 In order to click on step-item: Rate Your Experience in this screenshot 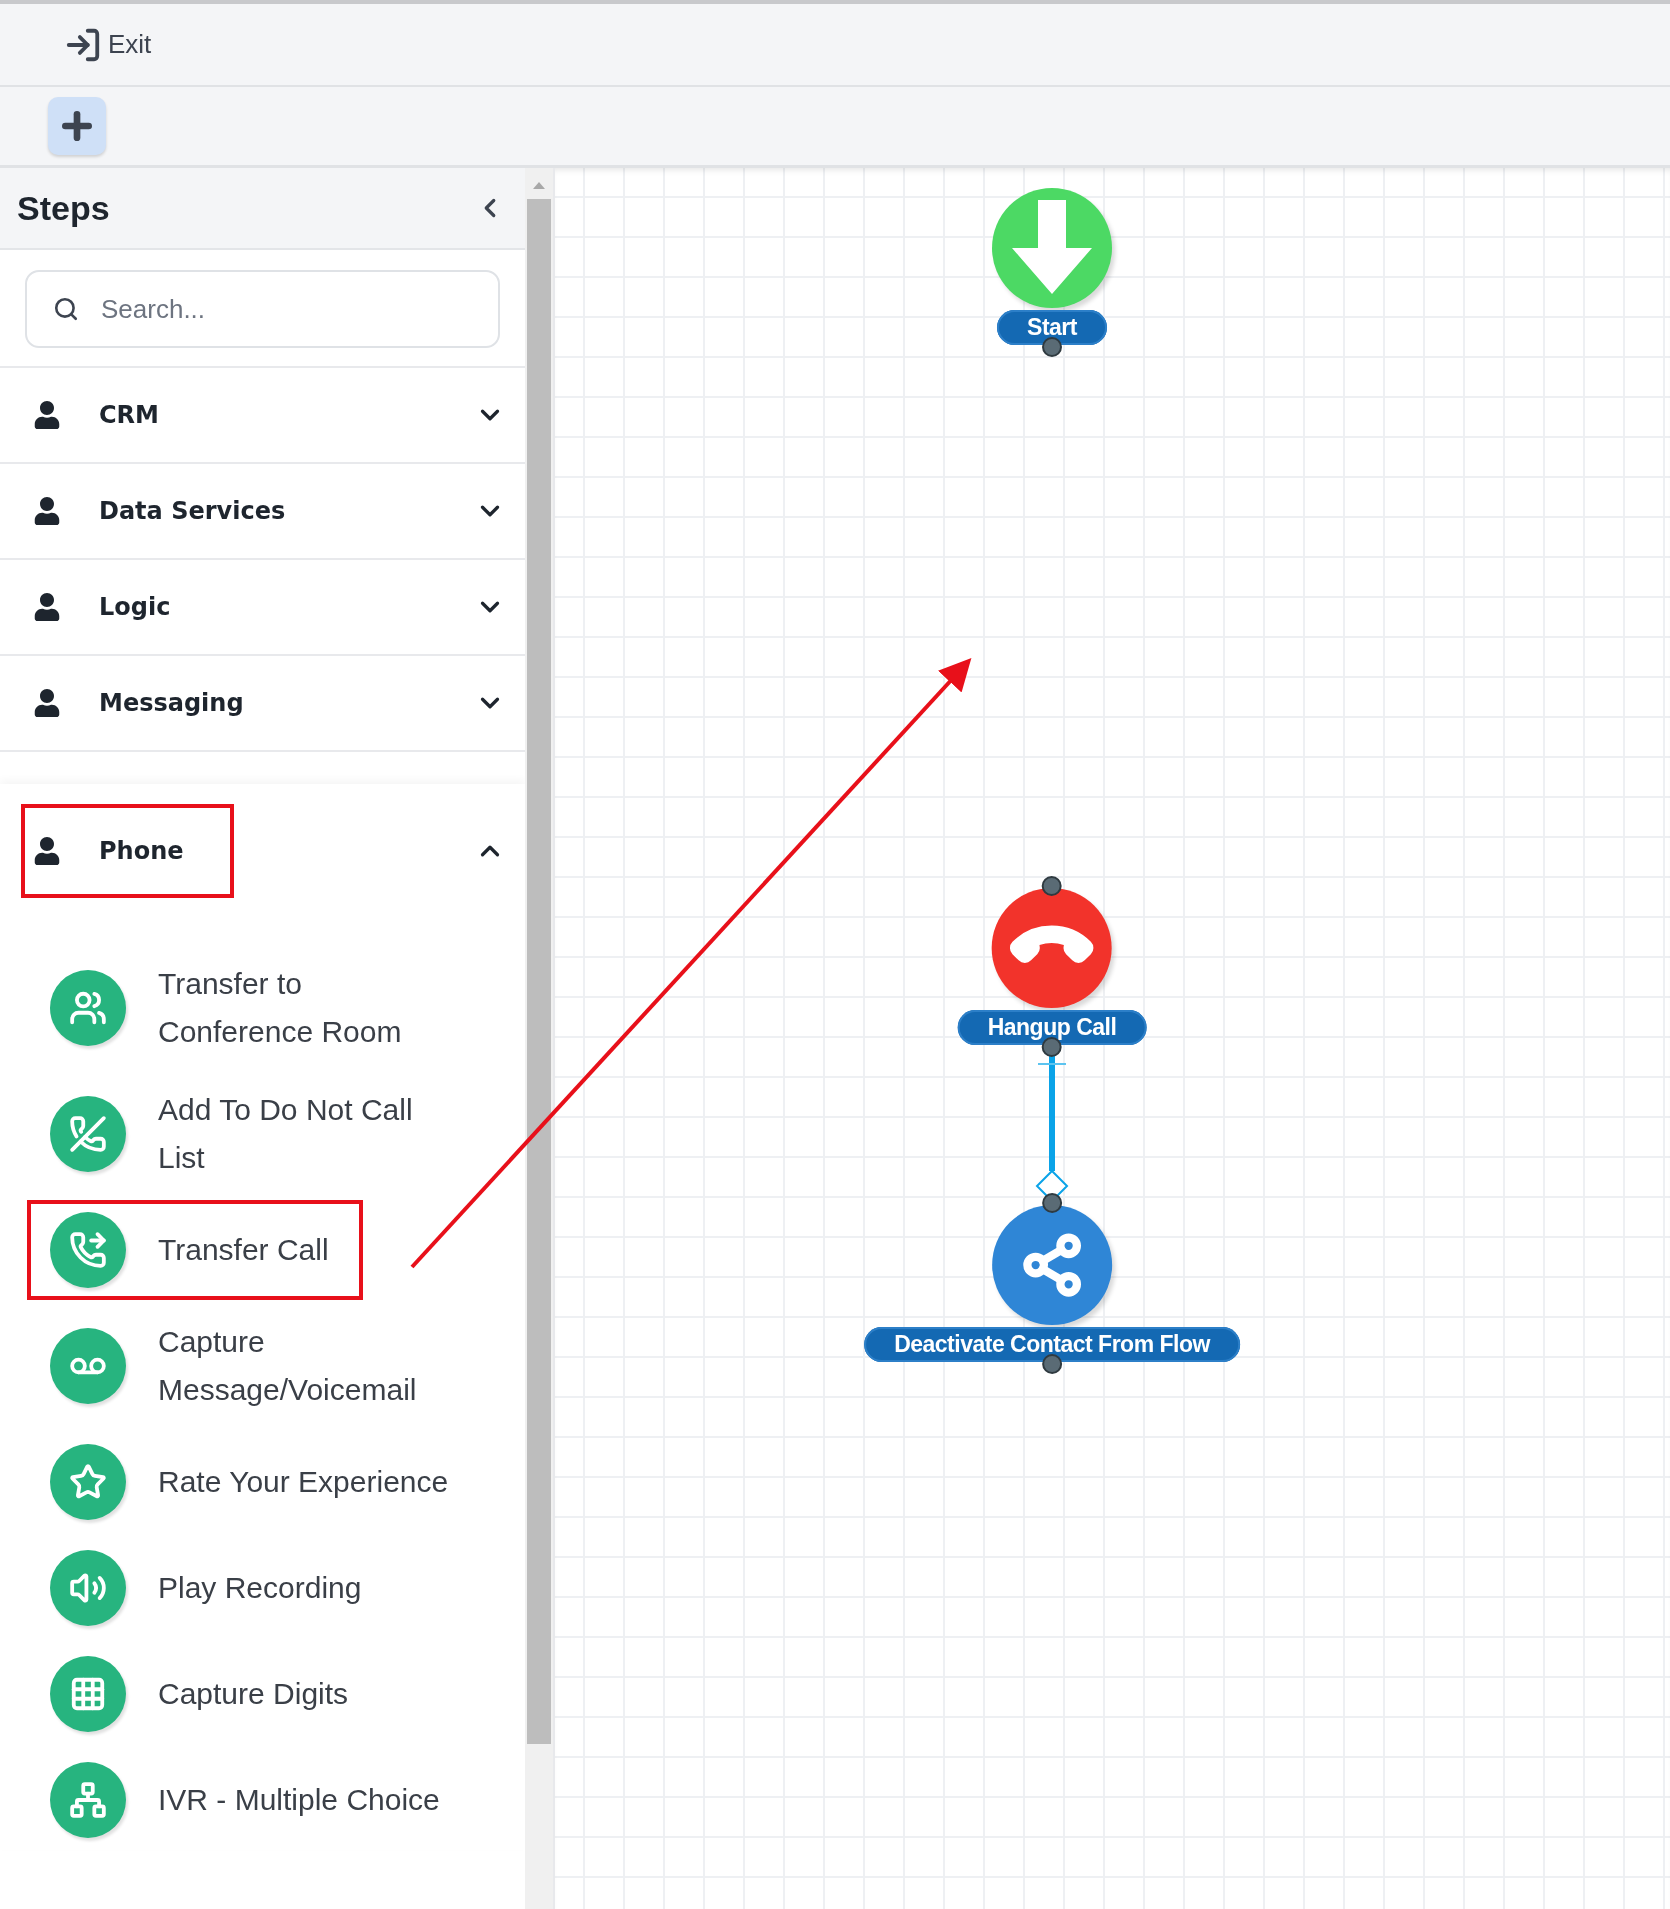, I will do `click(255, 1482)`.